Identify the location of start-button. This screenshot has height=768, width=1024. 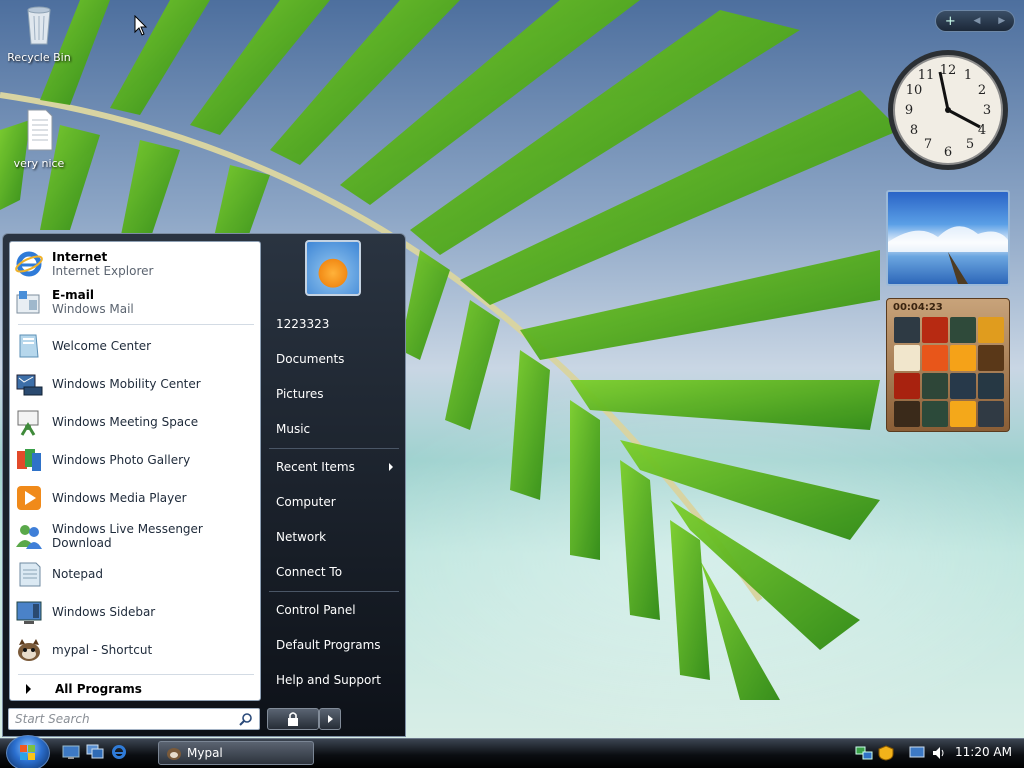
(28, 751).